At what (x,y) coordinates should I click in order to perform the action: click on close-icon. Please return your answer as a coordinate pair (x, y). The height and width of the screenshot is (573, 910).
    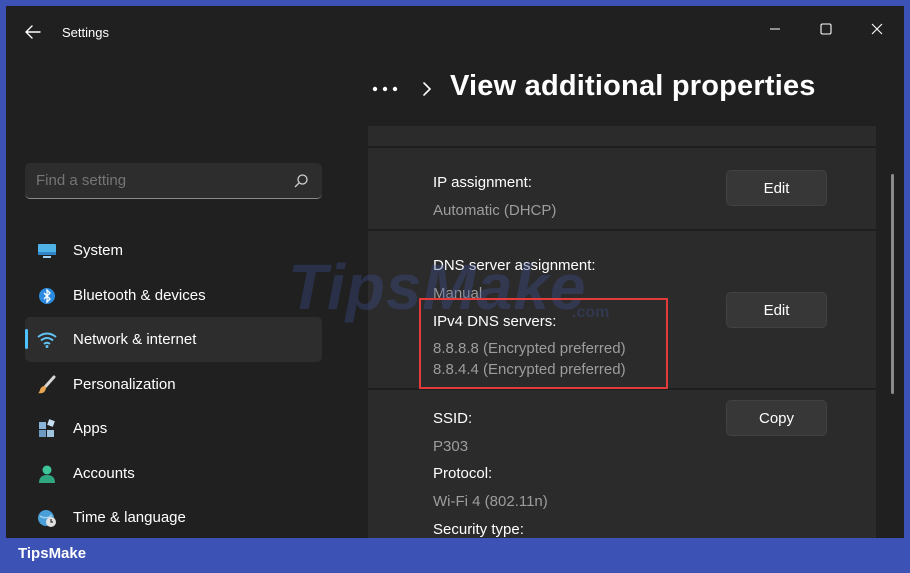
    Looking at the image, I should click on (877, 29).